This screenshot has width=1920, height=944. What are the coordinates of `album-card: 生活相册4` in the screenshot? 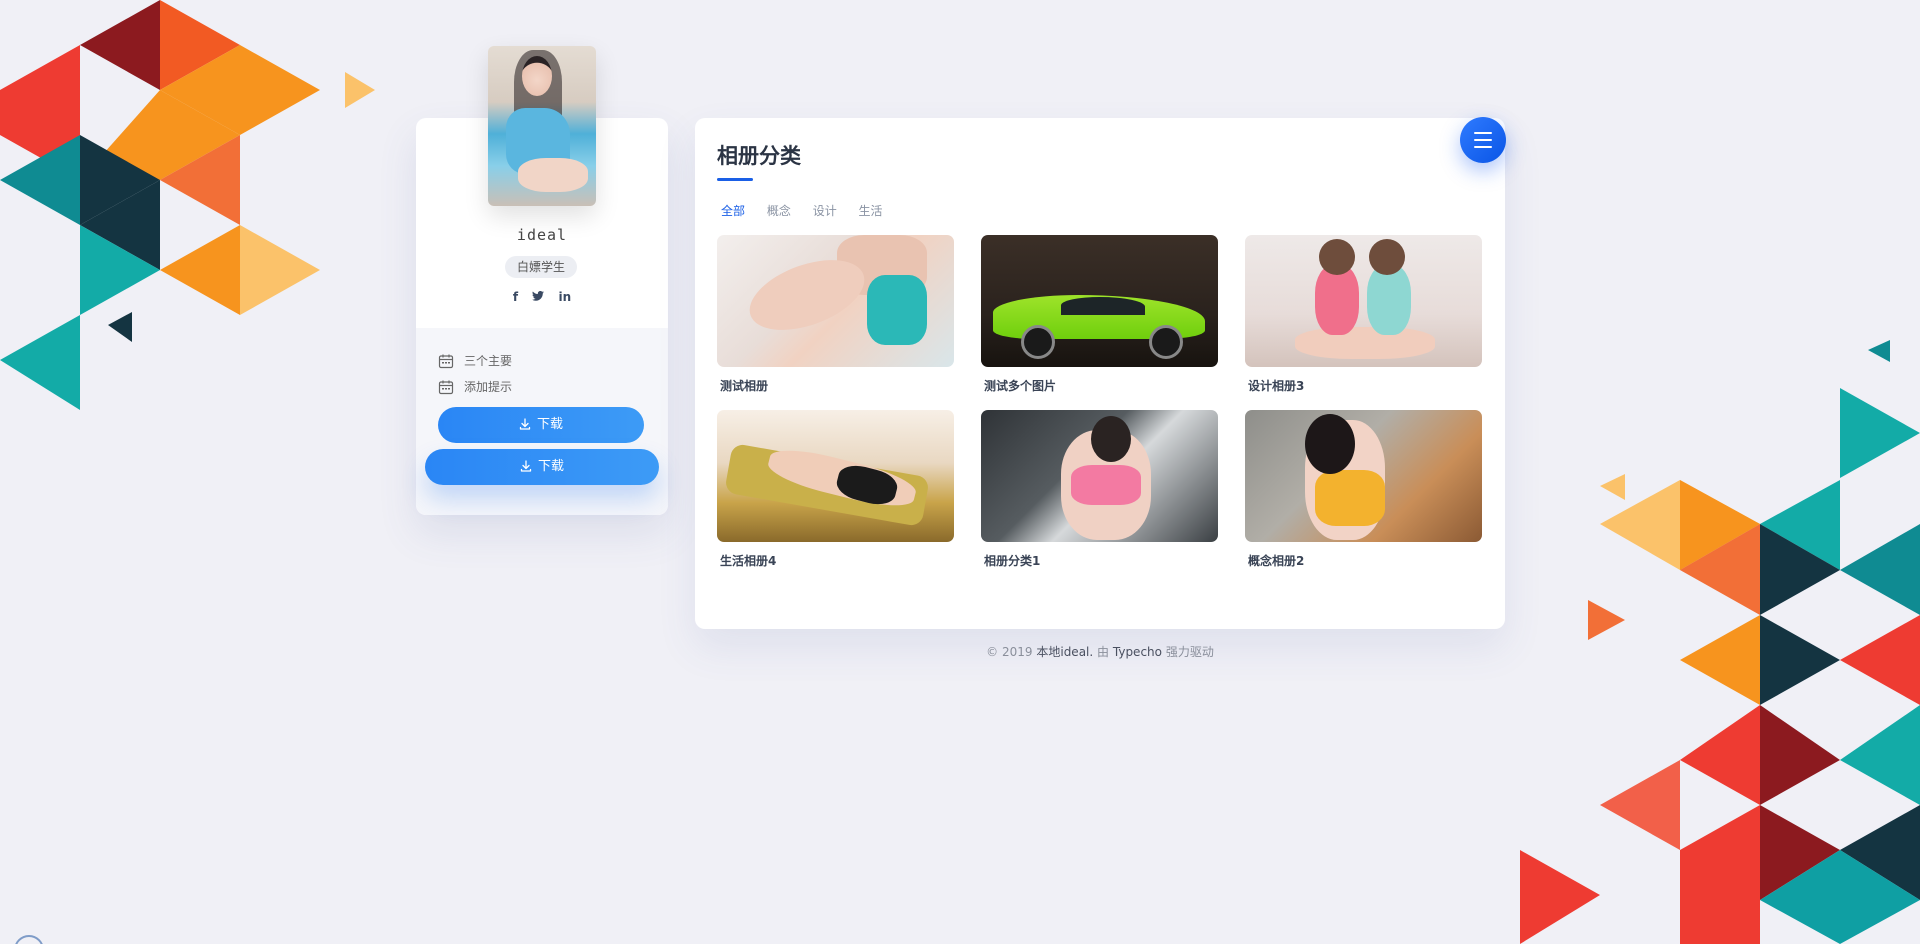 It's located at (835, 489).